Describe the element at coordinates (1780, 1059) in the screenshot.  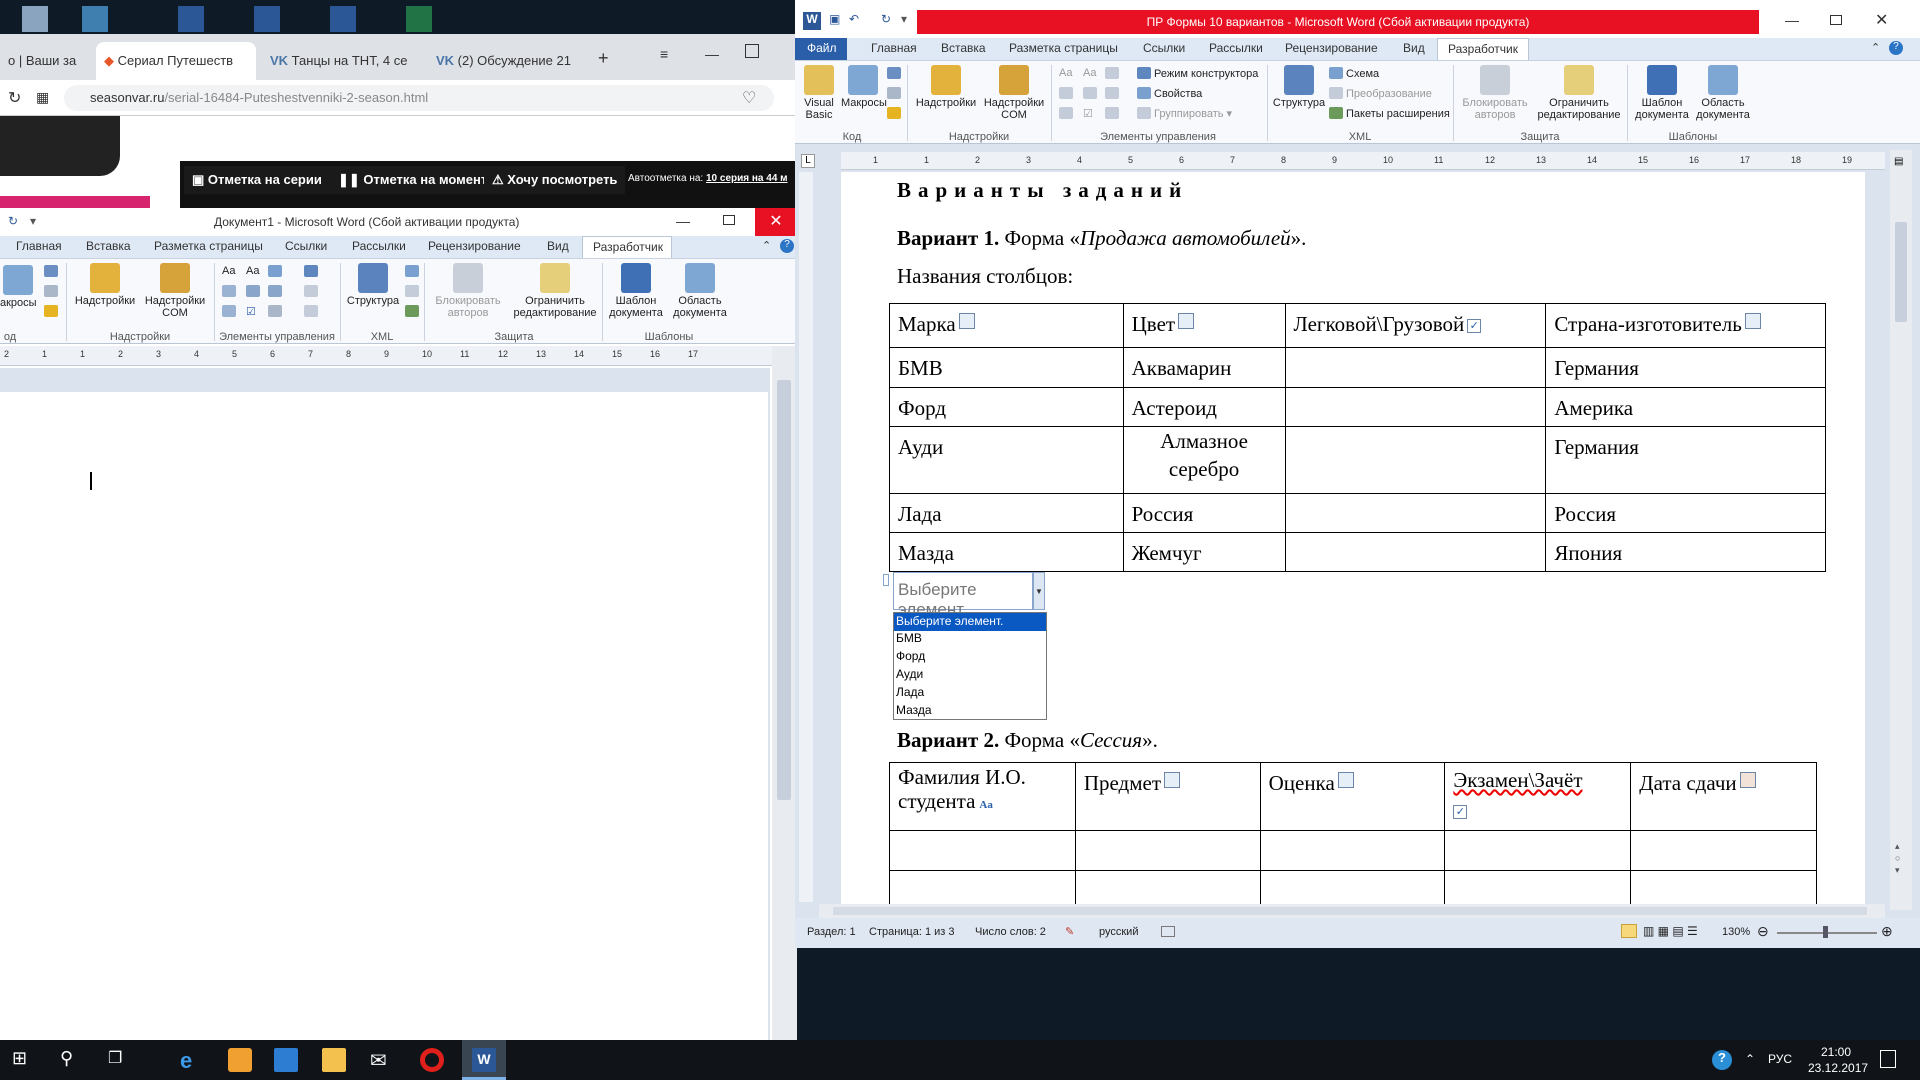
I see `keyboard-language: РУС` at that location.